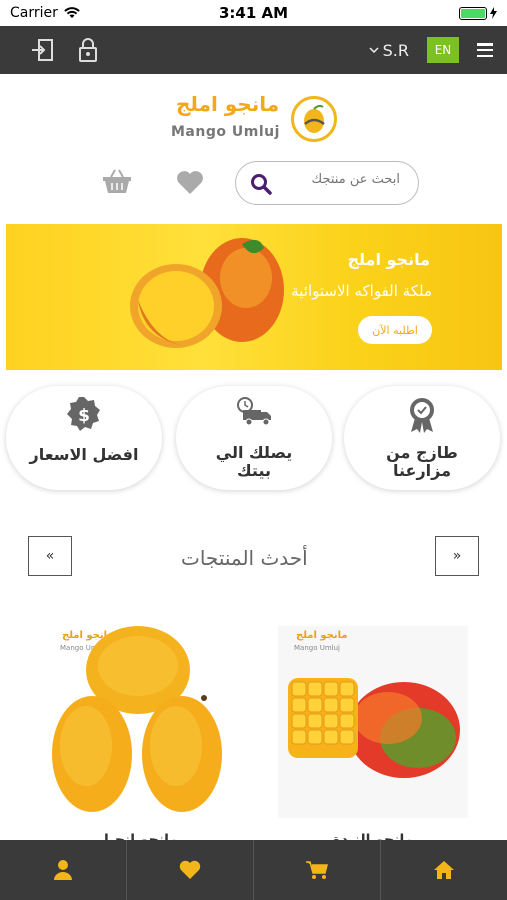 This screenshot has height=900, width=507. I want to click on lock-icon, so click(88, 50).